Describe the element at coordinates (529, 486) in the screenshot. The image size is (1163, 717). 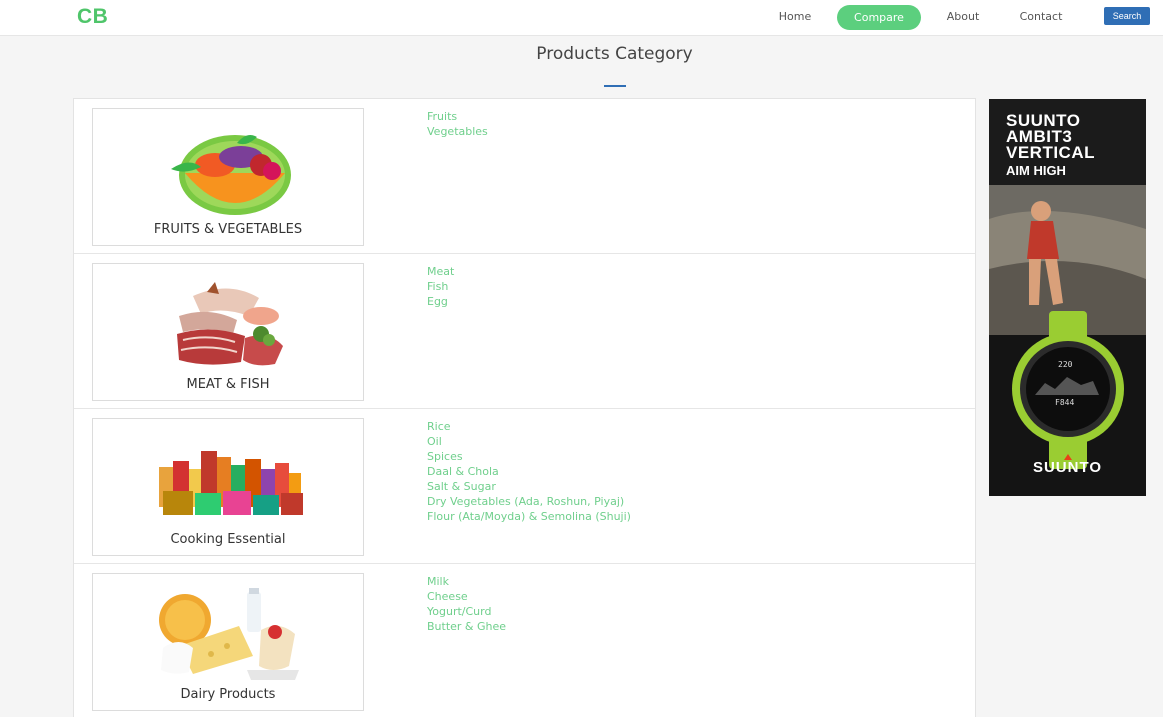
I see `subcategory-link: Salt & Sugar` at that location.